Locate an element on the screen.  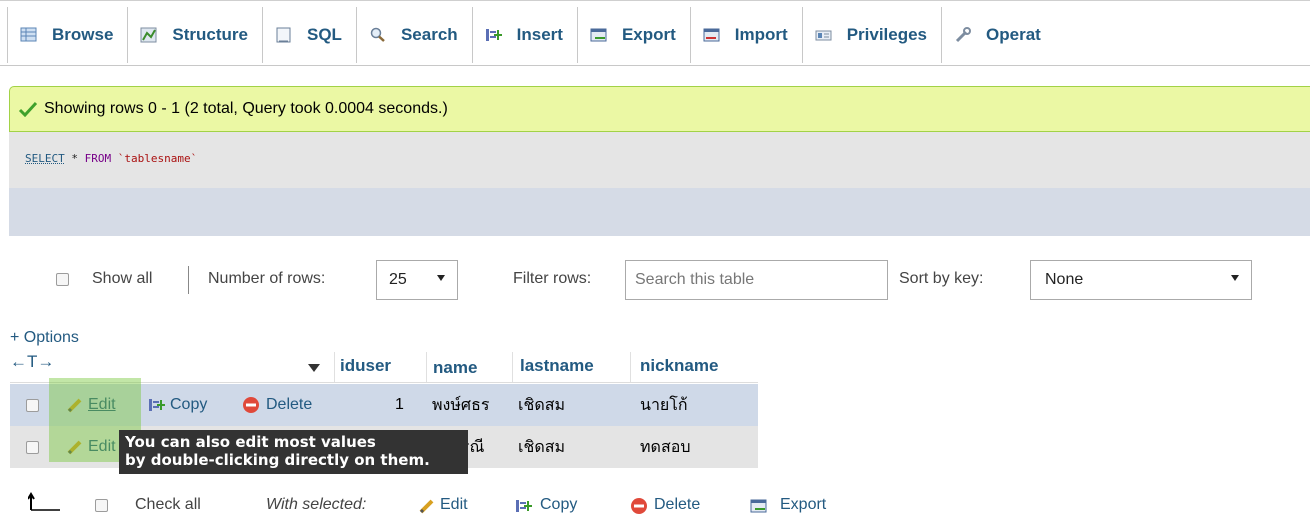
sort-select: None is located at coordinates (1141, 280).